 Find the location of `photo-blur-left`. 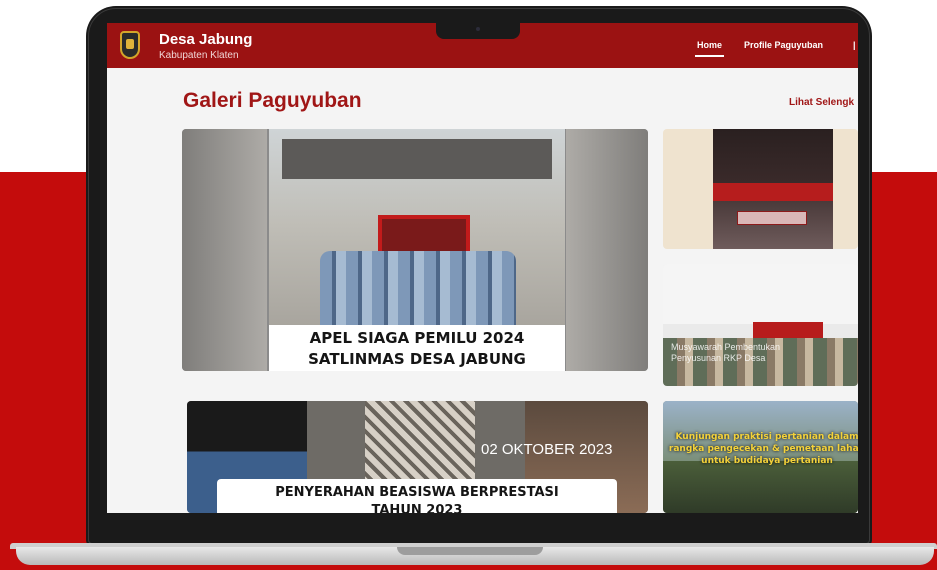

photo-blur-left is located at coordinates (224, 250).